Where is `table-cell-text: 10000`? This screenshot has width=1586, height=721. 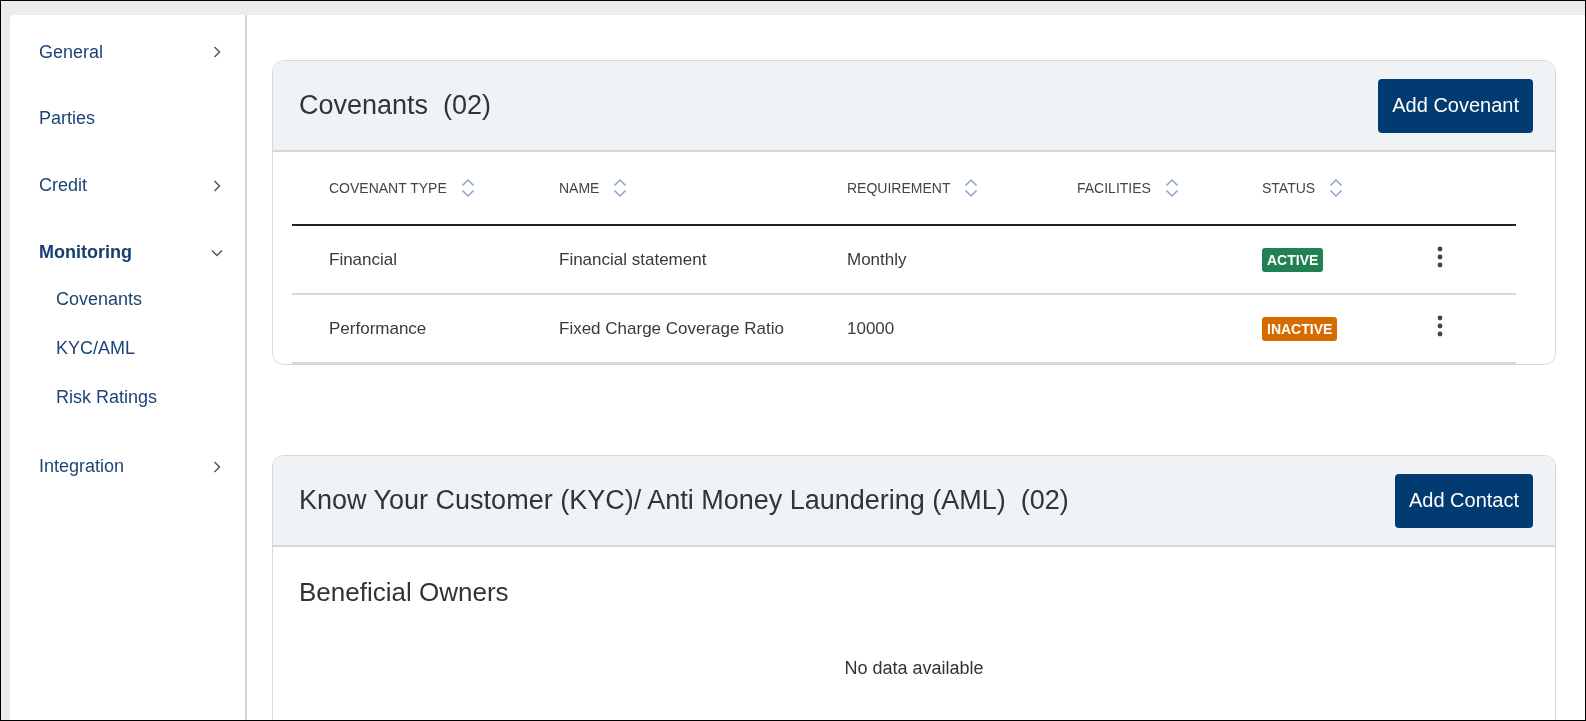 table-cell-text: 10000 is located at coordinates (871, 328).